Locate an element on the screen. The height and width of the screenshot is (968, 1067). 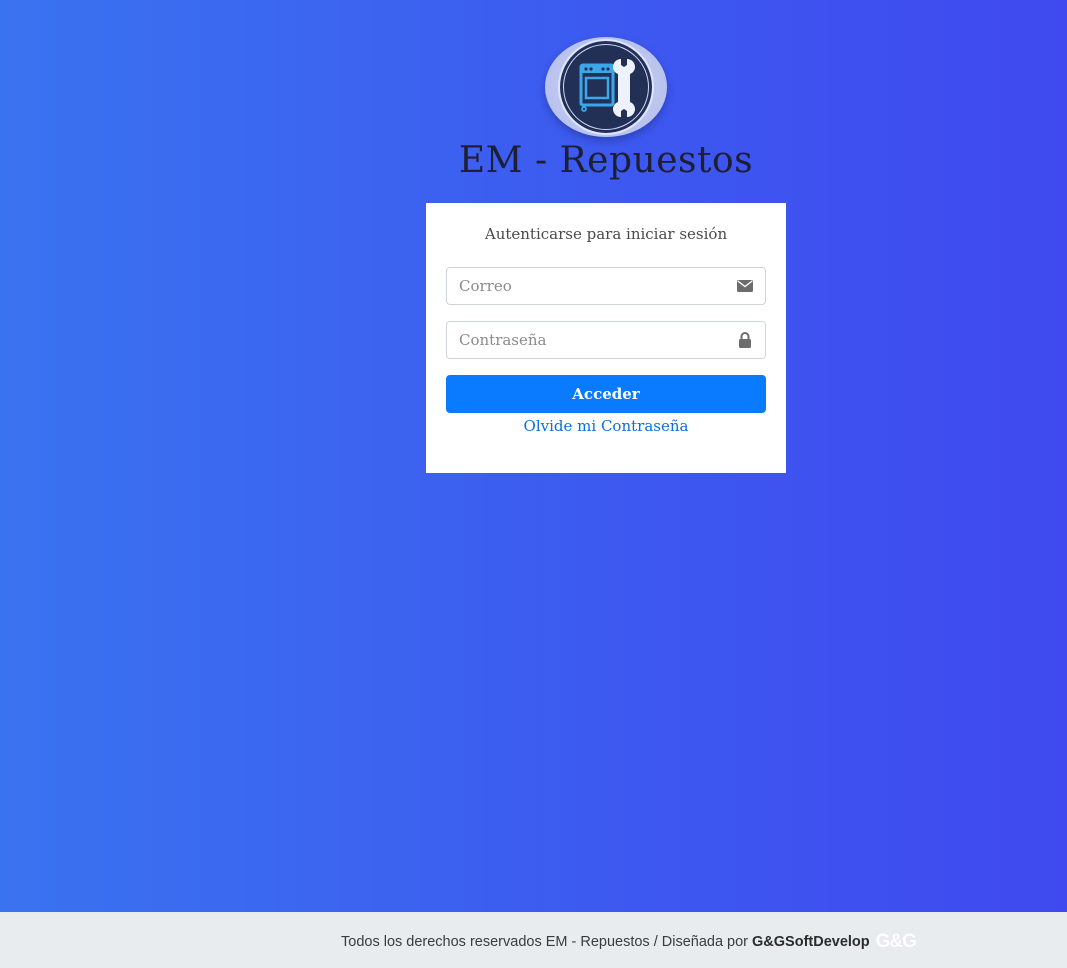
footer-company: G&GSoftDevelop is located at coordinates (811, 942).